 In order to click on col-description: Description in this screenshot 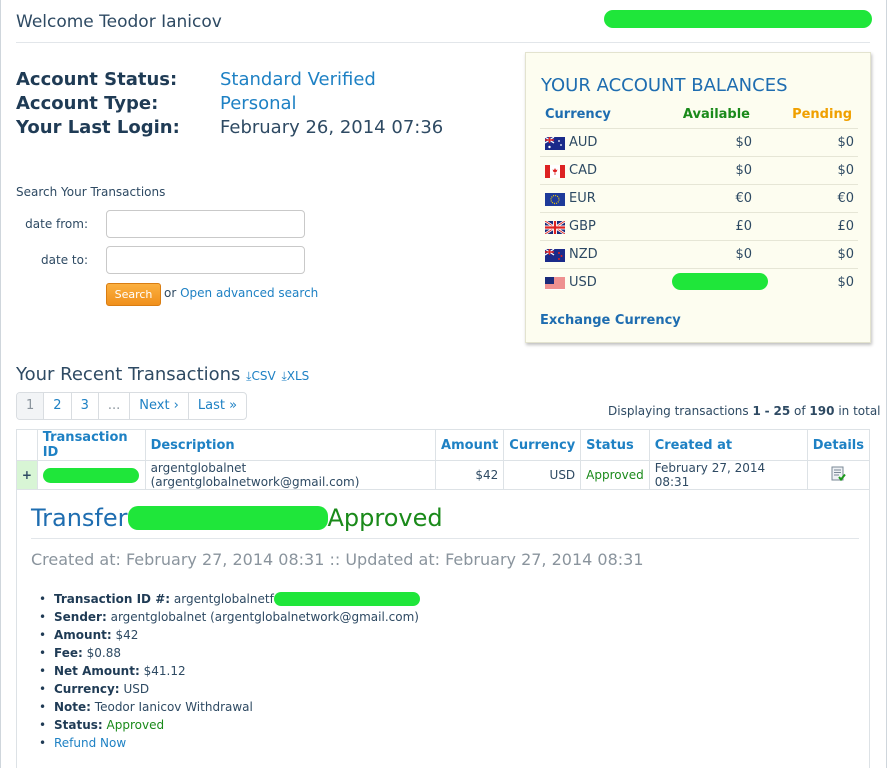, I will do `click(290, 445)`.